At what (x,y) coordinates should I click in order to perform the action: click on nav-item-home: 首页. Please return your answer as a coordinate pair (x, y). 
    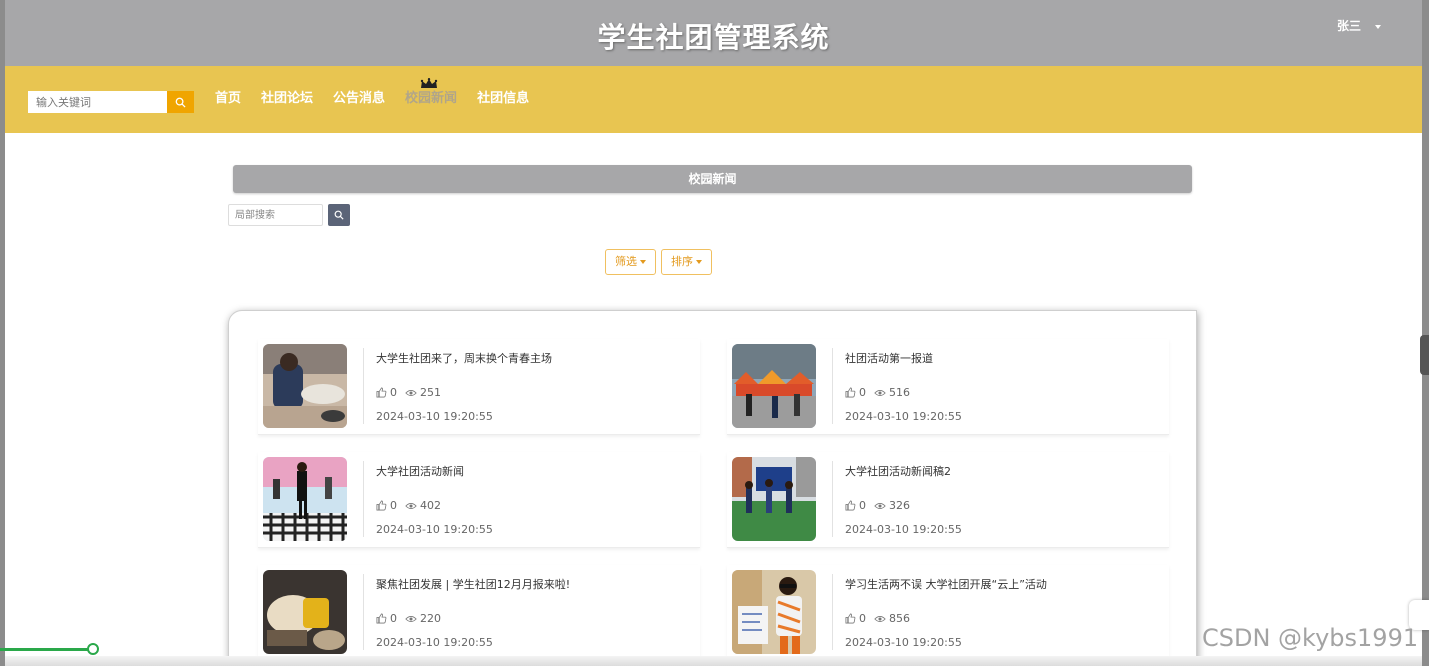
    Looking at the image, I should click on (228, 99).